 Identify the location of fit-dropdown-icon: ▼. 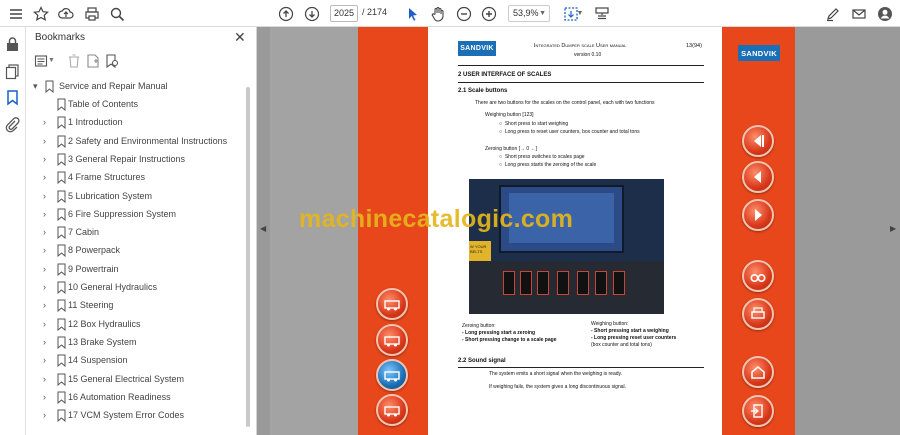
(580, 13).